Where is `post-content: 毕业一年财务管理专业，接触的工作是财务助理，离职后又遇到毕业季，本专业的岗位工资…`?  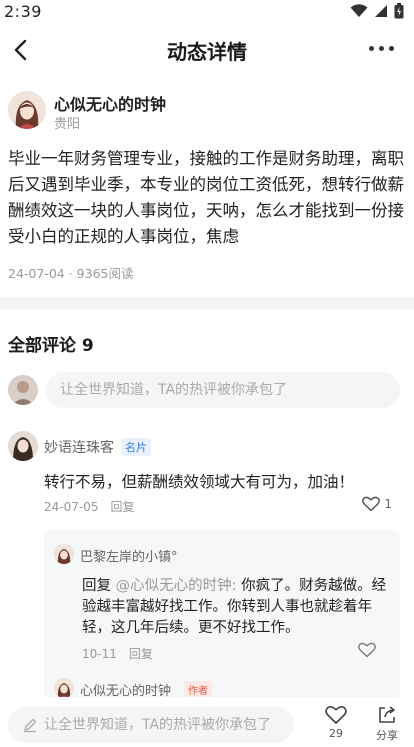 post-content: 毕业一年财务管理专业，接触的工作是财务助理，离职后又遇到毕业季，本专业的岗位工资… is located at coordinates (206, 197).